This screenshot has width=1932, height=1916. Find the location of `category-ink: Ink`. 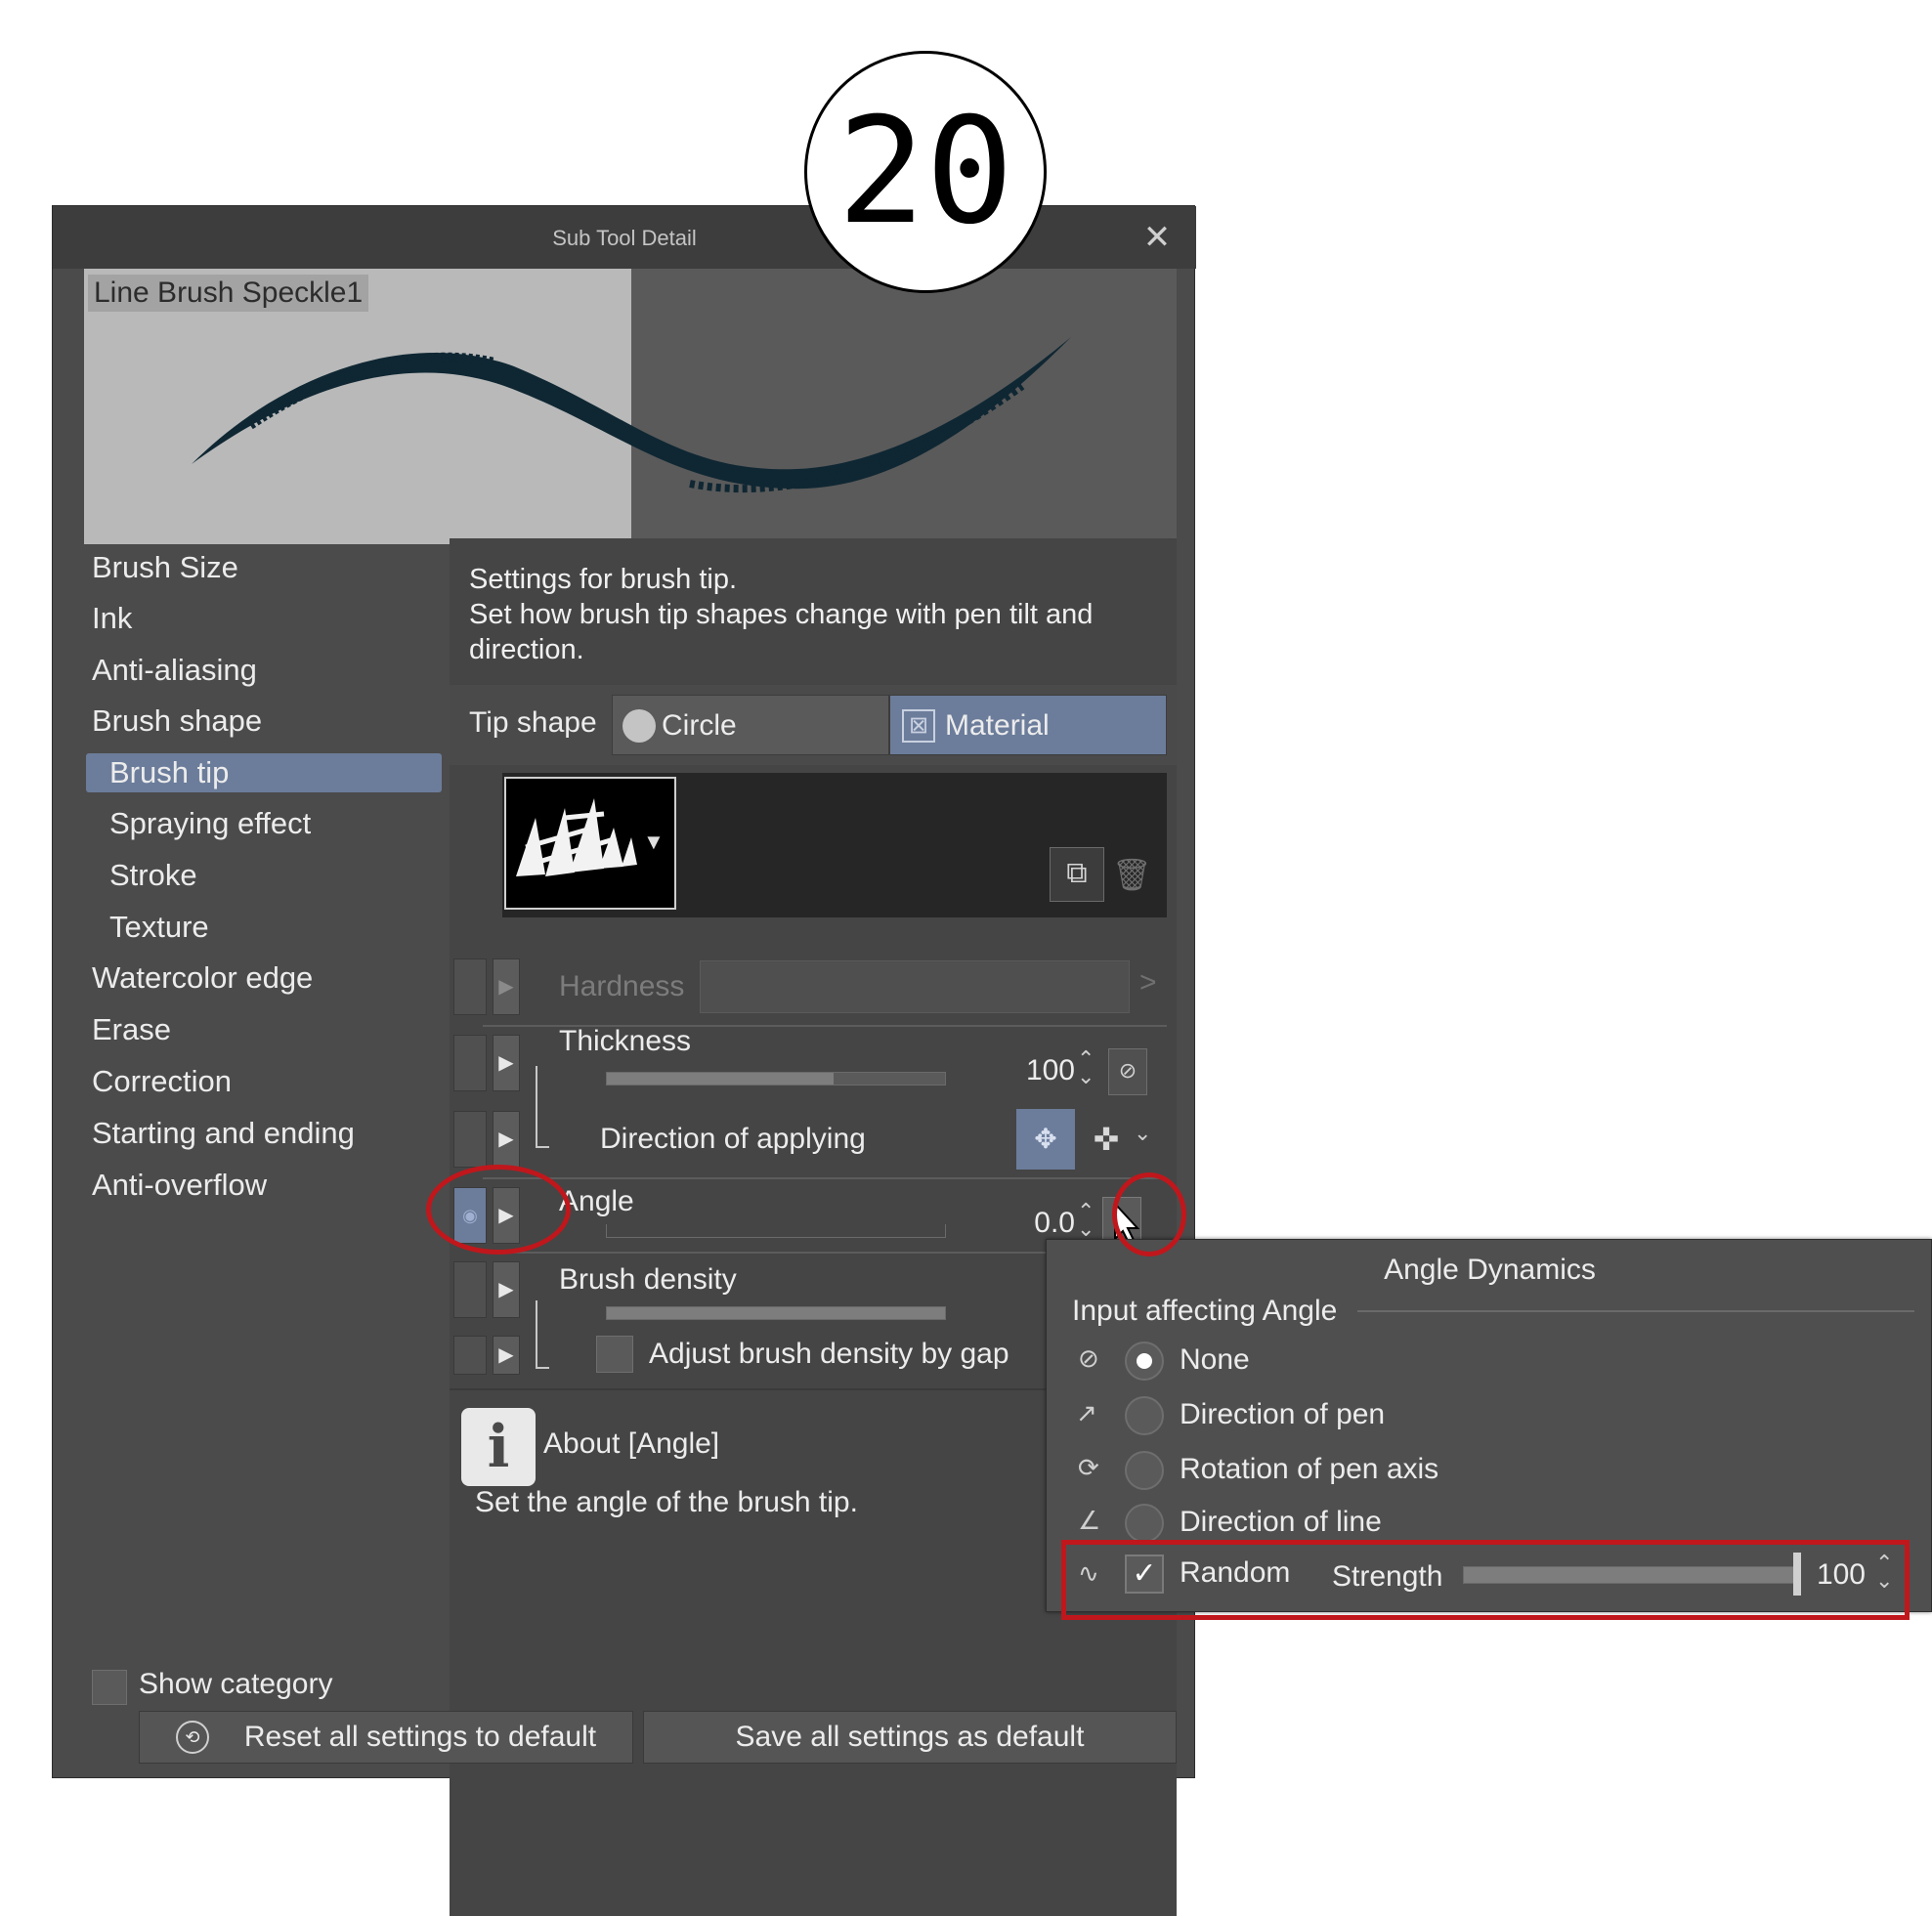

category-ink: Ink is located at coordinates (112, 618).